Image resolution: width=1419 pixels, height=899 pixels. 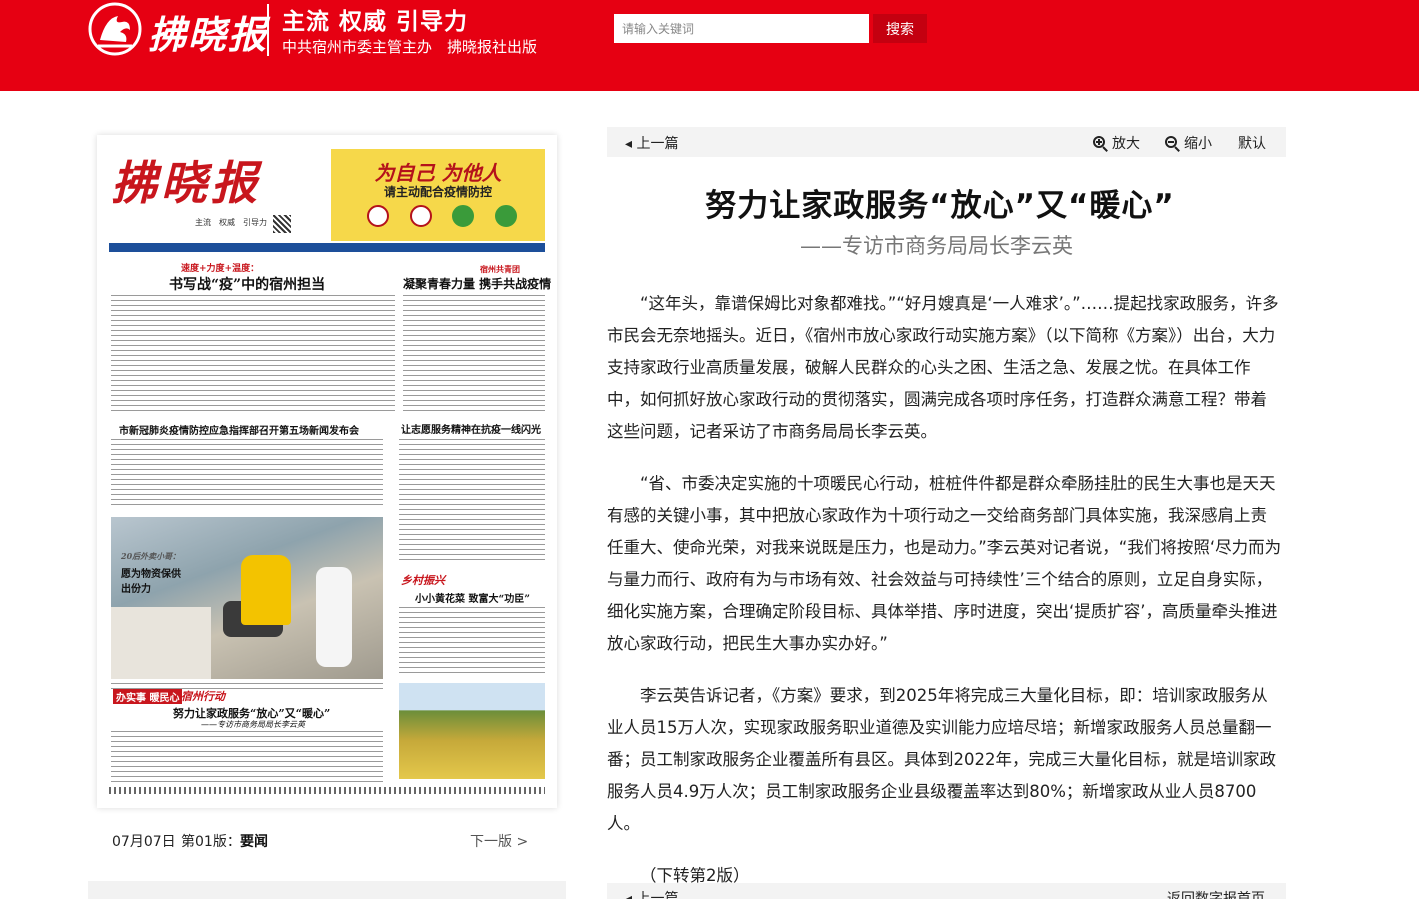 What do you see at coordinates (208, 31) in the screenshot?
I see `site-logo-text: 拂晓报` at bounding box center [208, 31].